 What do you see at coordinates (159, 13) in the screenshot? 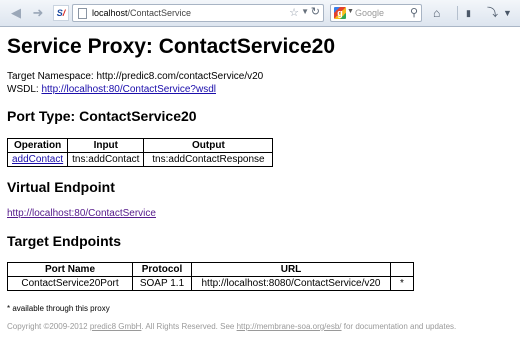
I see `url-path: /ContactService` at bounding box center [159, 13].